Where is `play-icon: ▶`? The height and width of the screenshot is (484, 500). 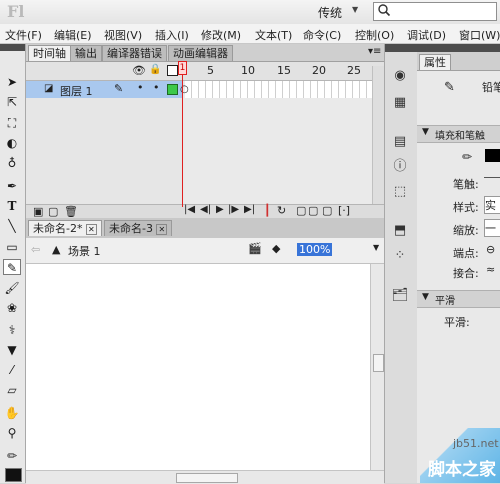
play-icon: ▶ is located at coordinates (220, 209).